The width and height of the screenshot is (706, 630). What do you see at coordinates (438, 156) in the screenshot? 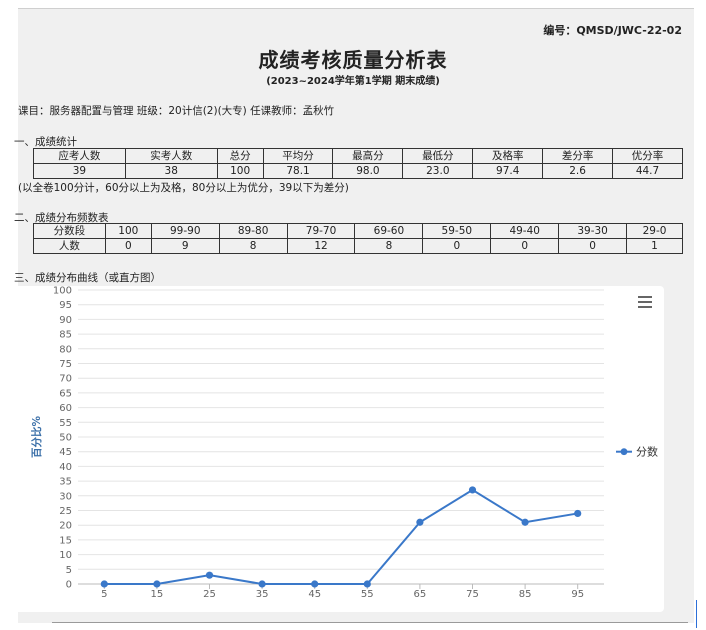
I see `stats-header-cell: 最低分` at bounding box center [438, 156].